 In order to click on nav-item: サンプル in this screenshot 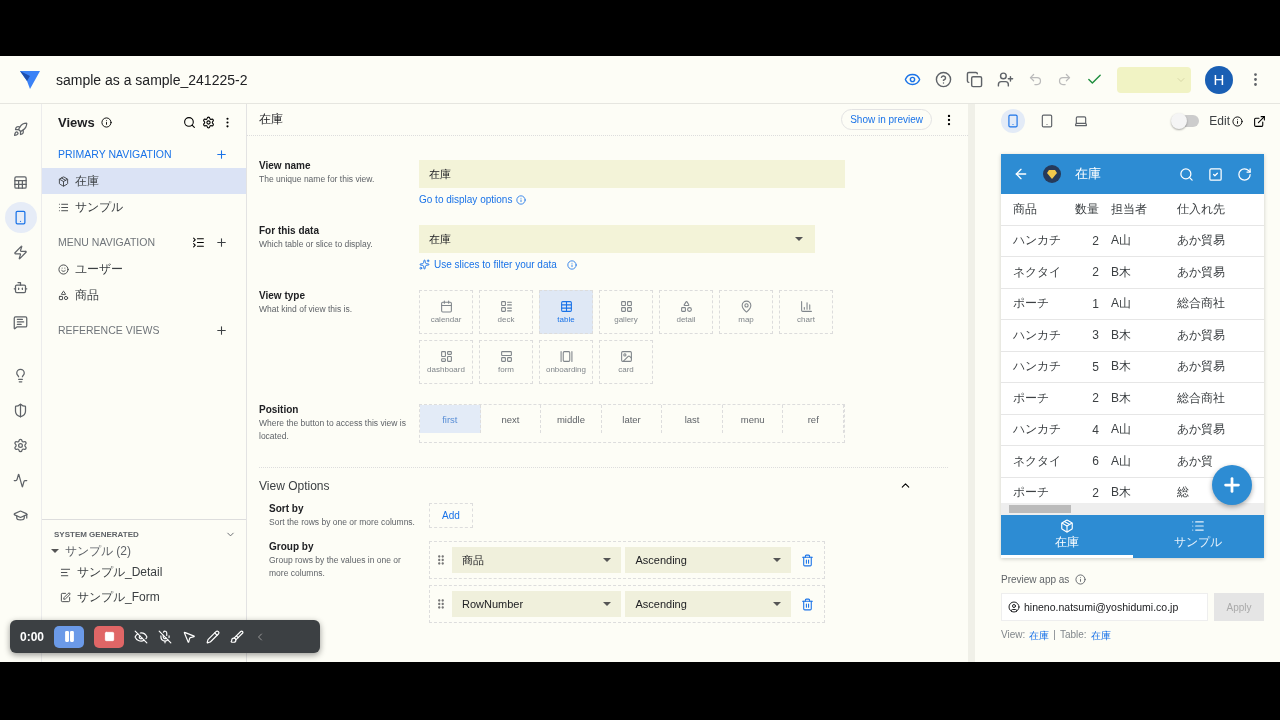, I will do `click(144, 207)`.